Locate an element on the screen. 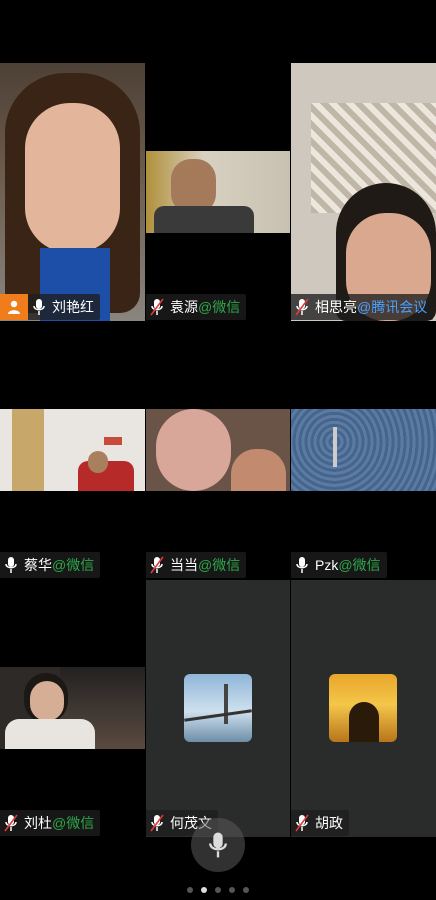 The image size is (436, 900). participant-label: 刘杜 @微信 is located at coordinates (50, 823).